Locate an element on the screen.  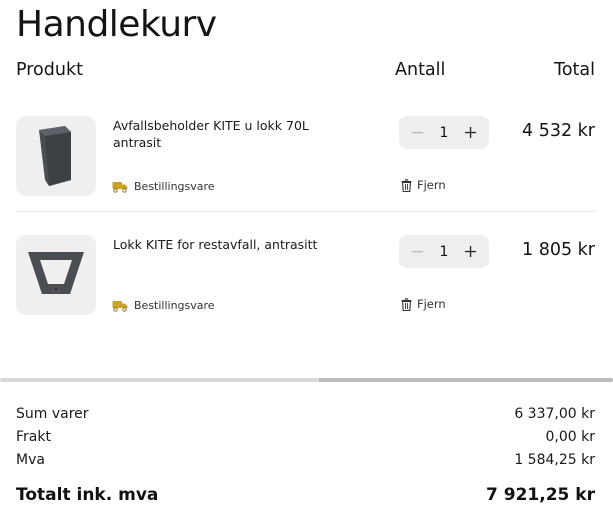
column-header-quantity: Antall is located at coordinates (420, 70).